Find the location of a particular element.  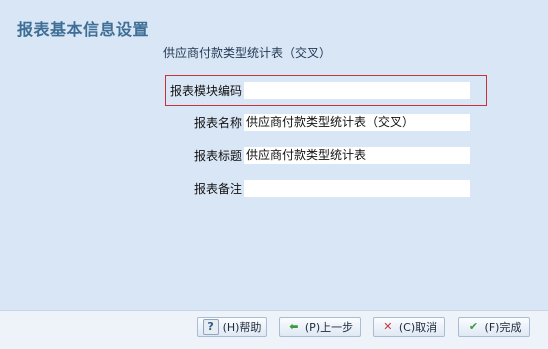

help-icon: ? is located at coordinates (210, 327).